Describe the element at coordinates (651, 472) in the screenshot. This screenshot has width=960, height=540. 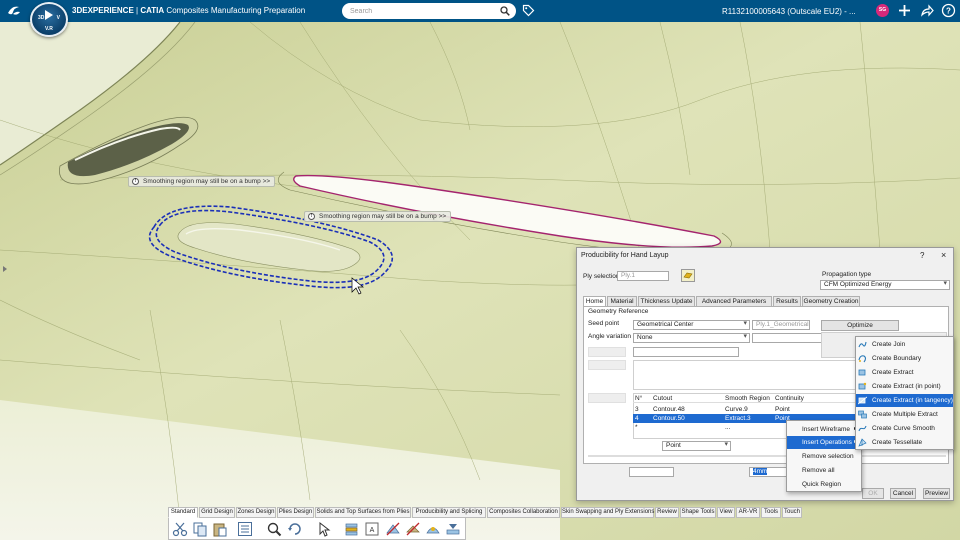
I see `left-value-field` at that location.